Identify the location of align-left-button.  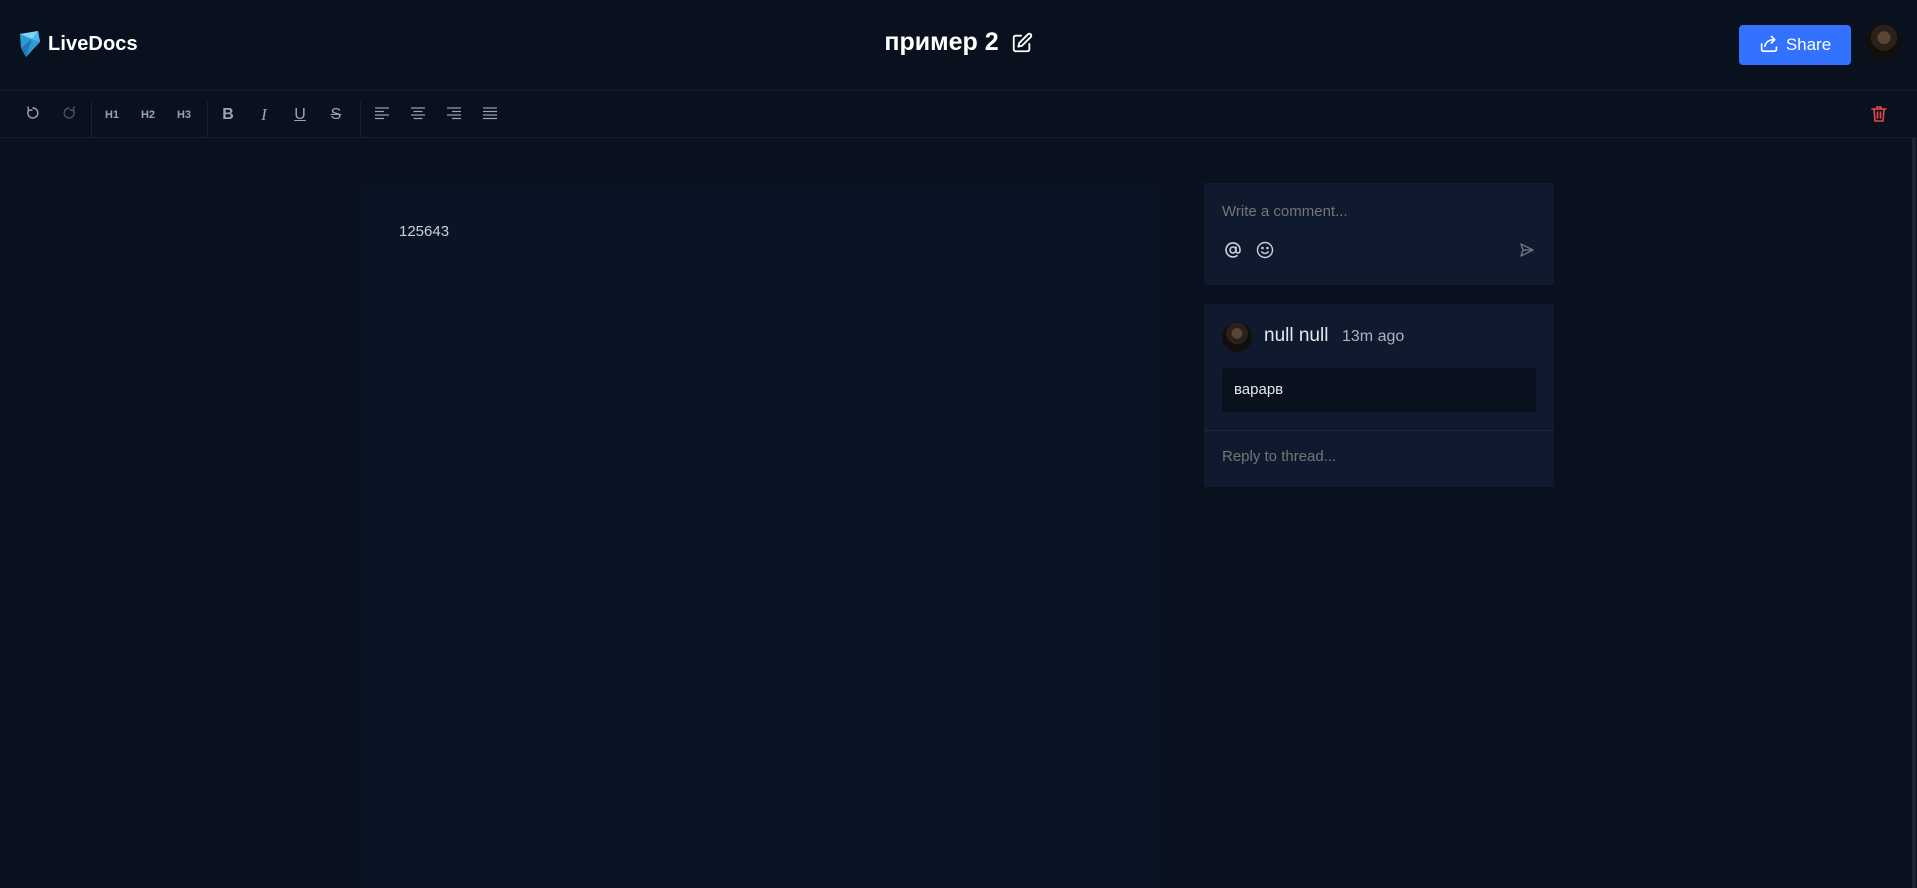
(382, 115).